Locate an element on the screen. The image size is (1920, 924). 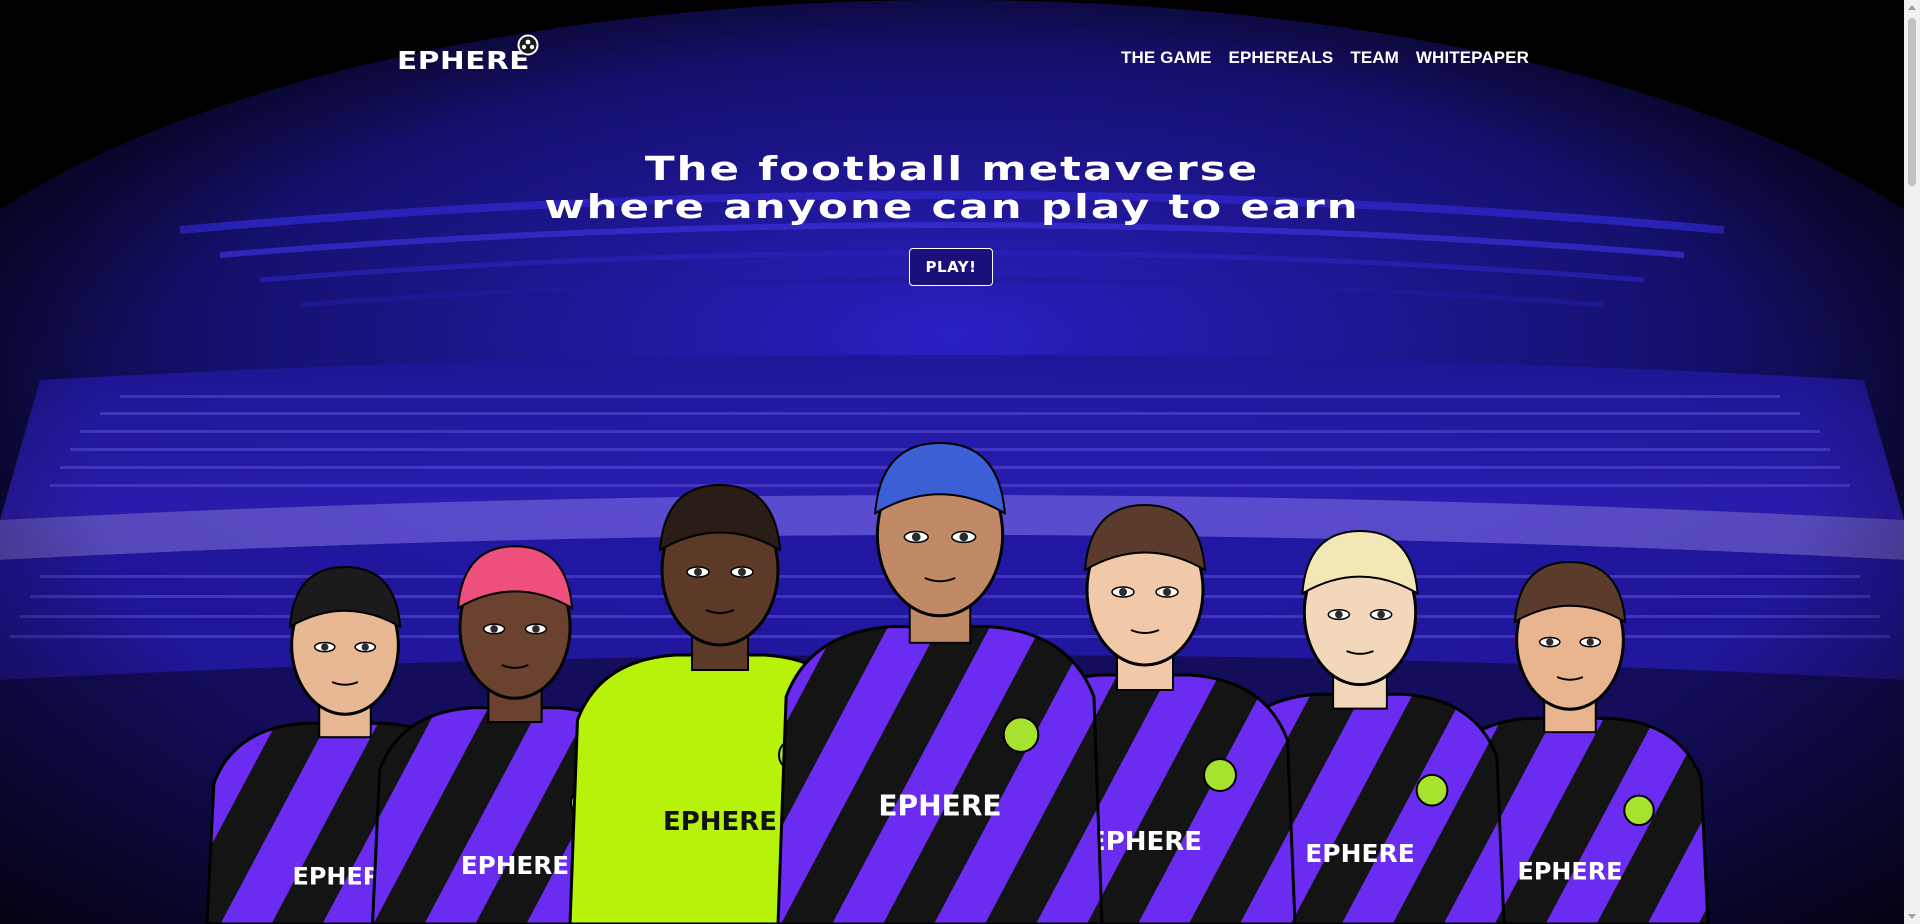
player-shirt is located at coordinates (940, 774).